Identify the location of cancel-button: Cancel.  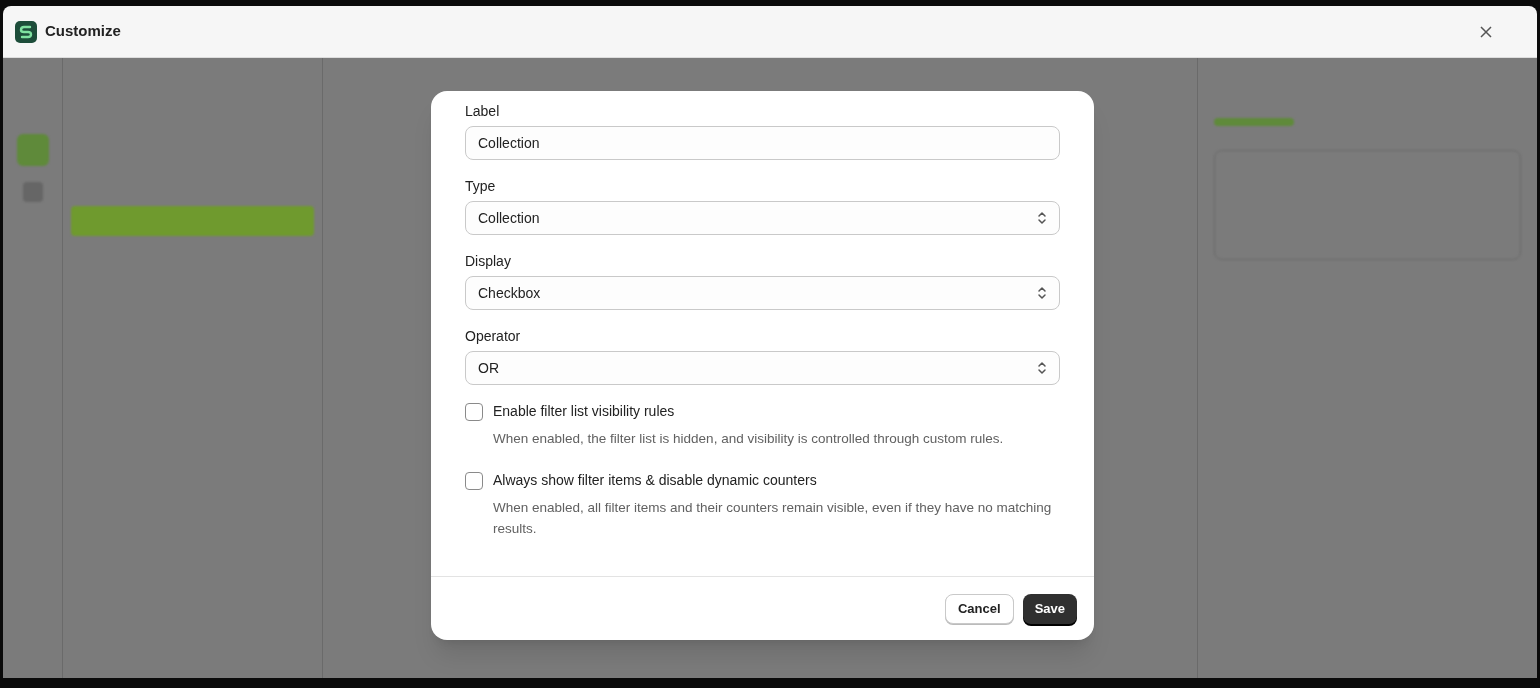
(979, 608).